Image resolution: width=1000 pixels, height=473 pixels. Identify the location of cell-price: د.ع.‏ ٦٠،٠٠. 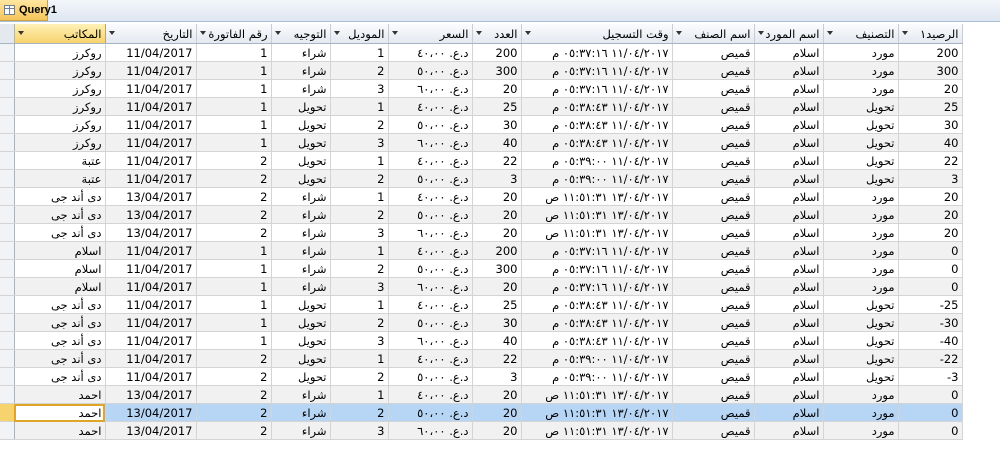
(430, 340).